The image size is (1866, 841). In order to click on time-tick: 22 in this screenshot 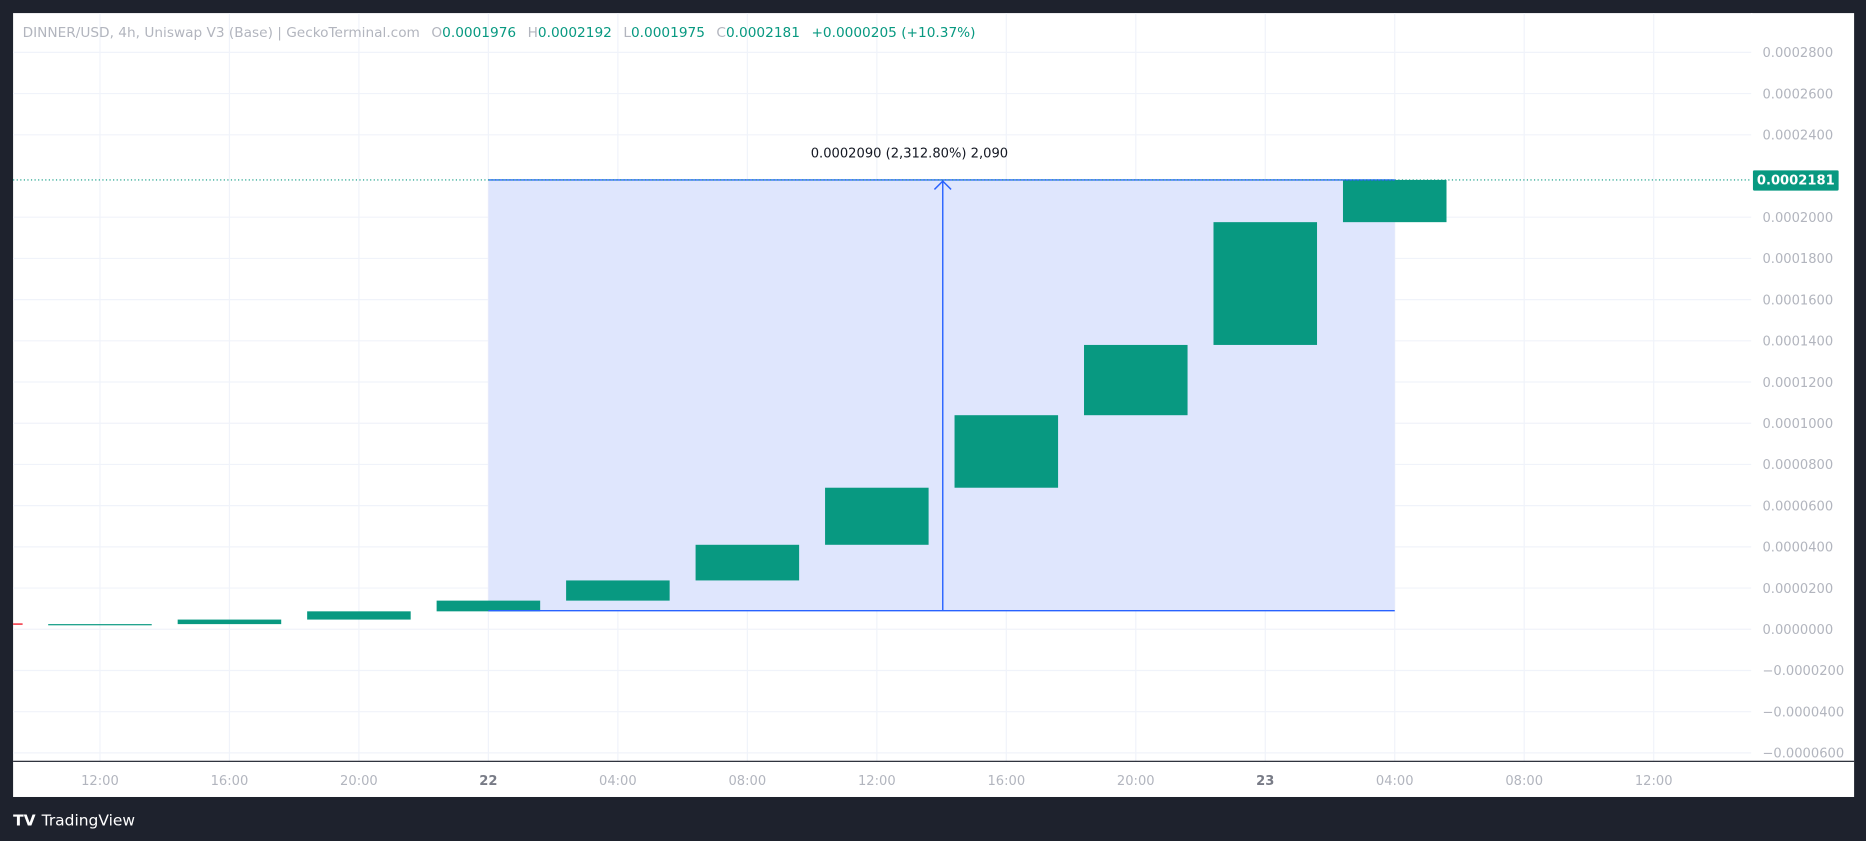, I will do `click(488, 781)`.